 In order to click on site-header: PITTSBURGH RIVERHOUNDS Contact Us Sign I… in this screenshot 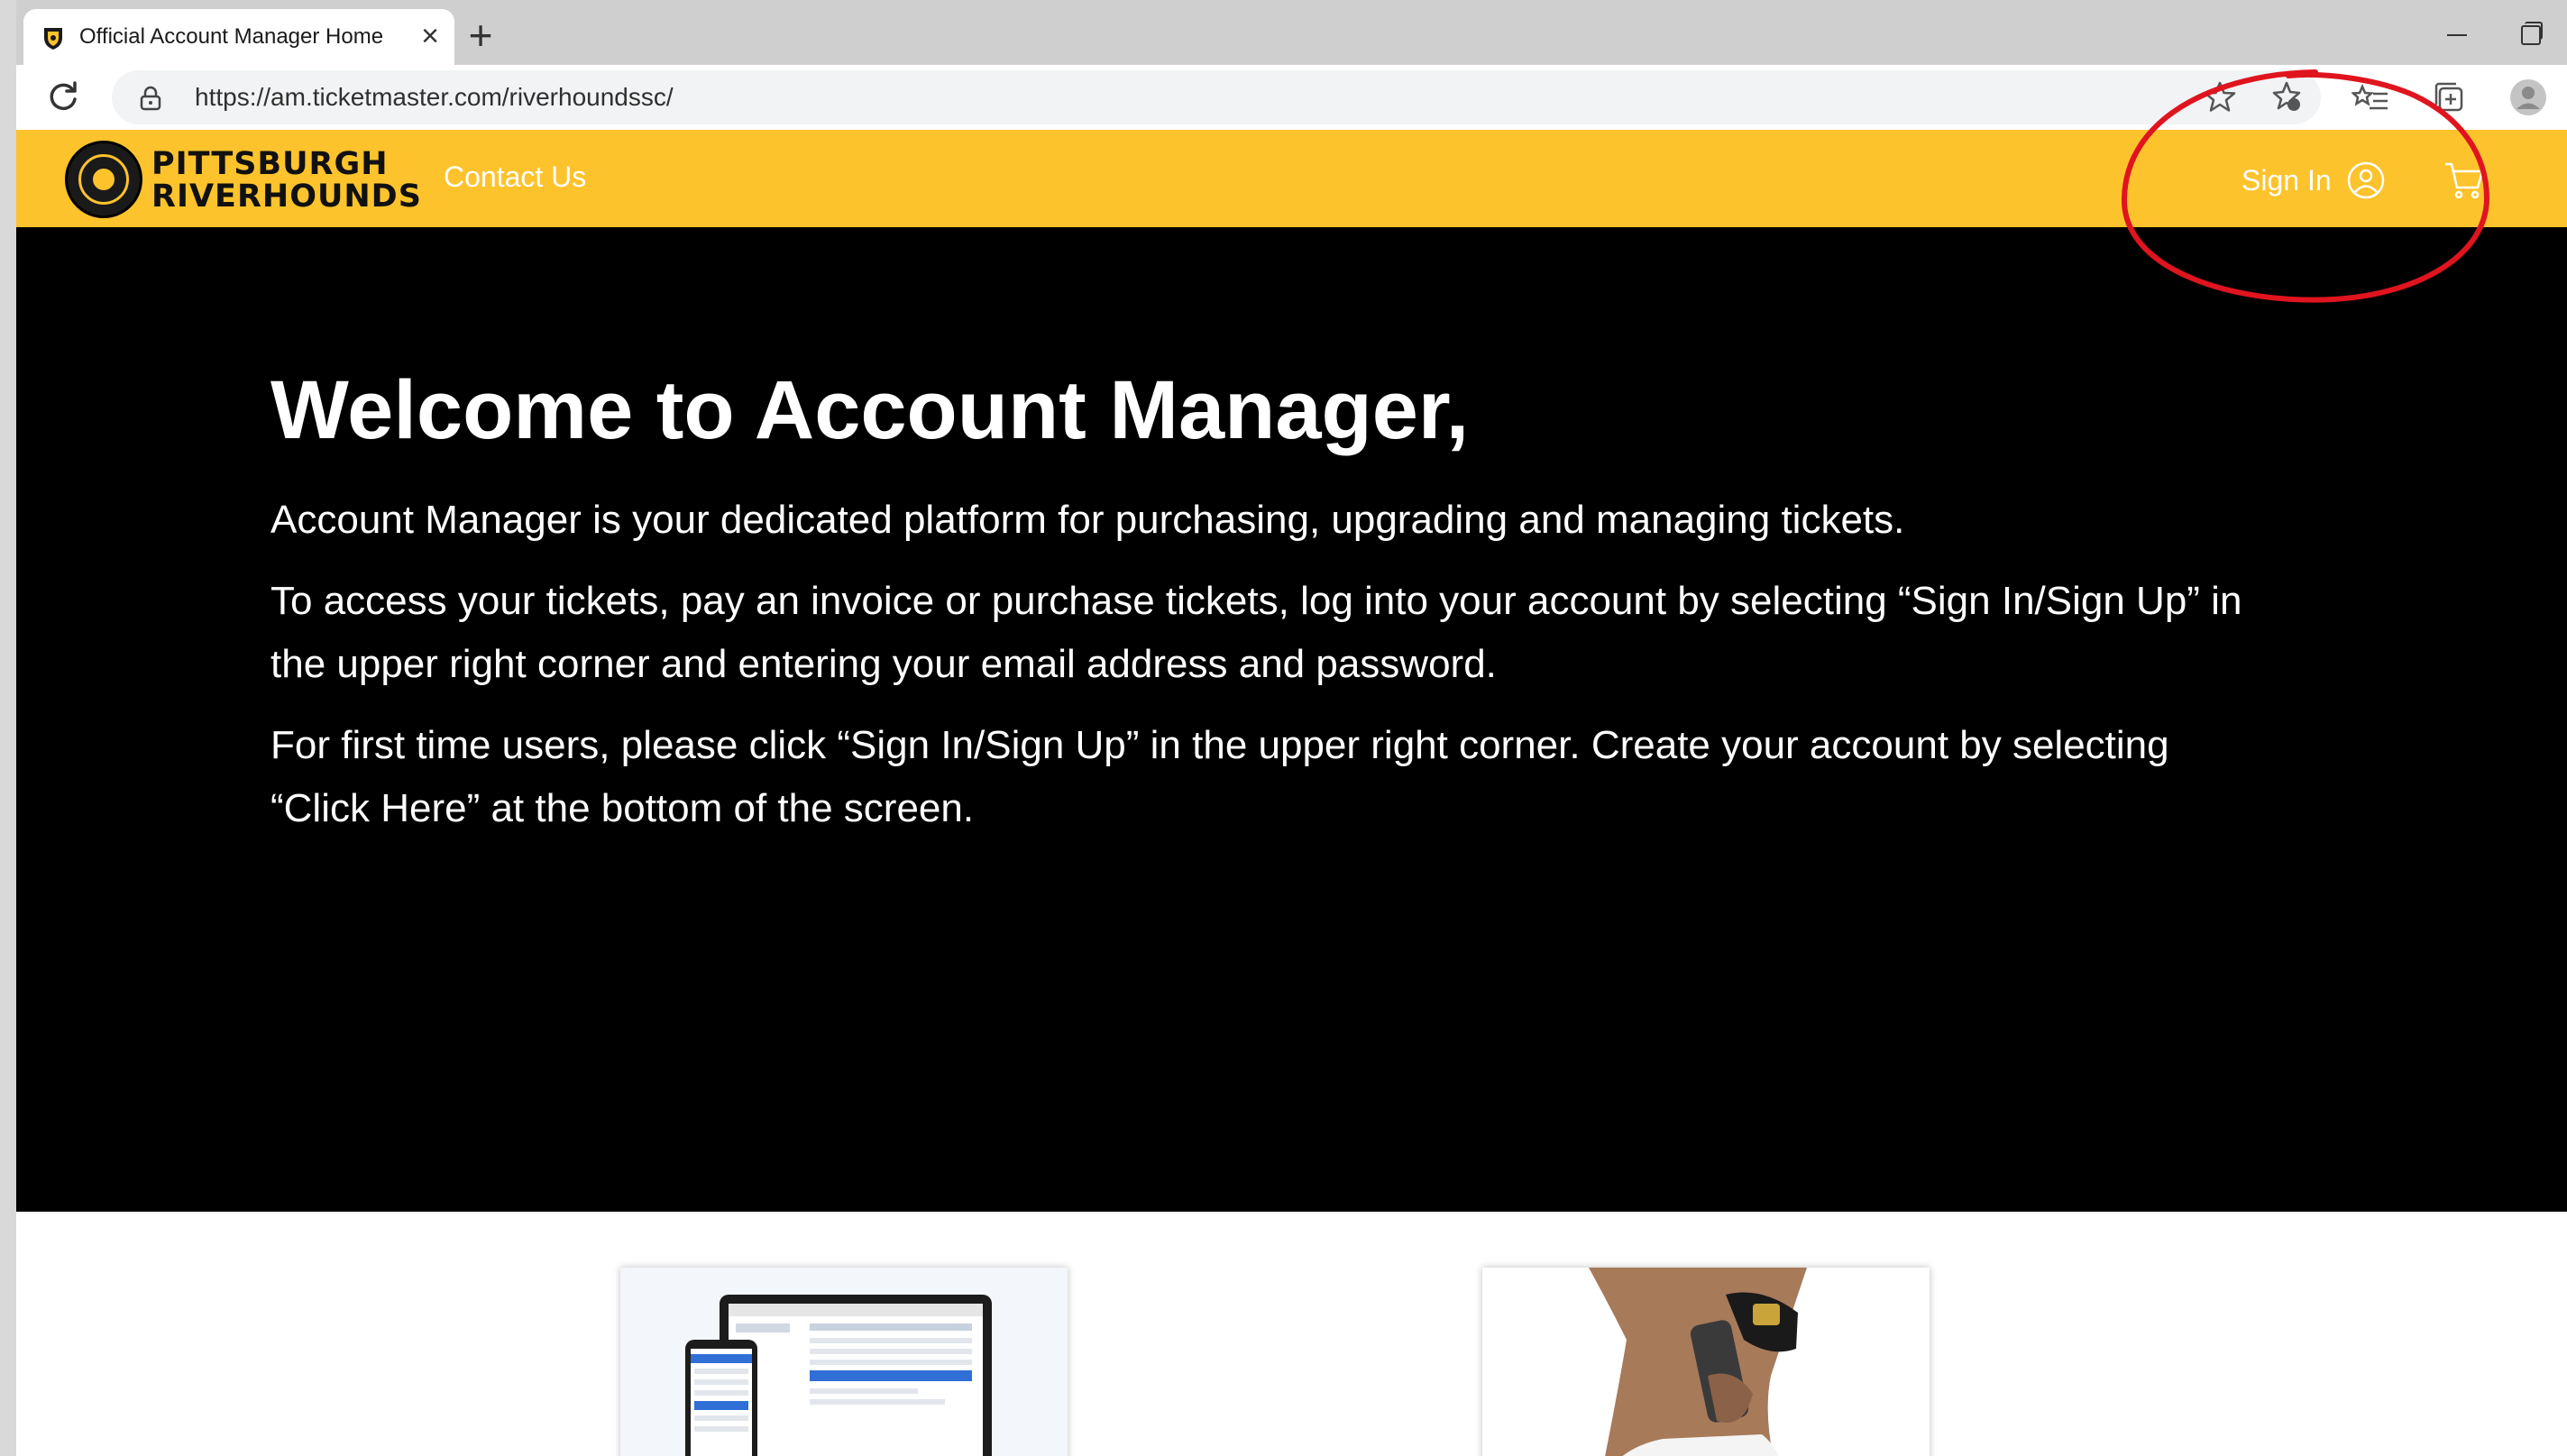, I will do `click(1291, 179)`.